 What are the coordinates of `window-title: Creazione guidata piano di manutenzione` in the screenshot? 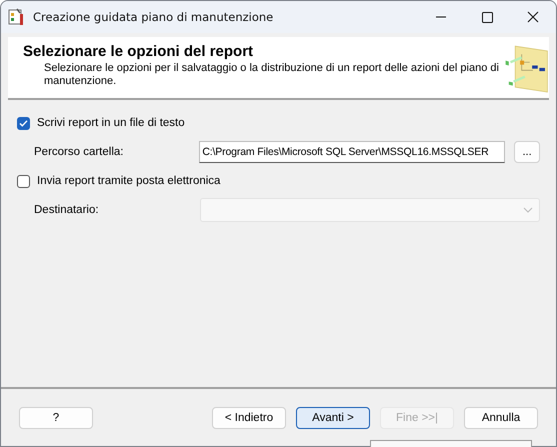 It's located at (153, 17).